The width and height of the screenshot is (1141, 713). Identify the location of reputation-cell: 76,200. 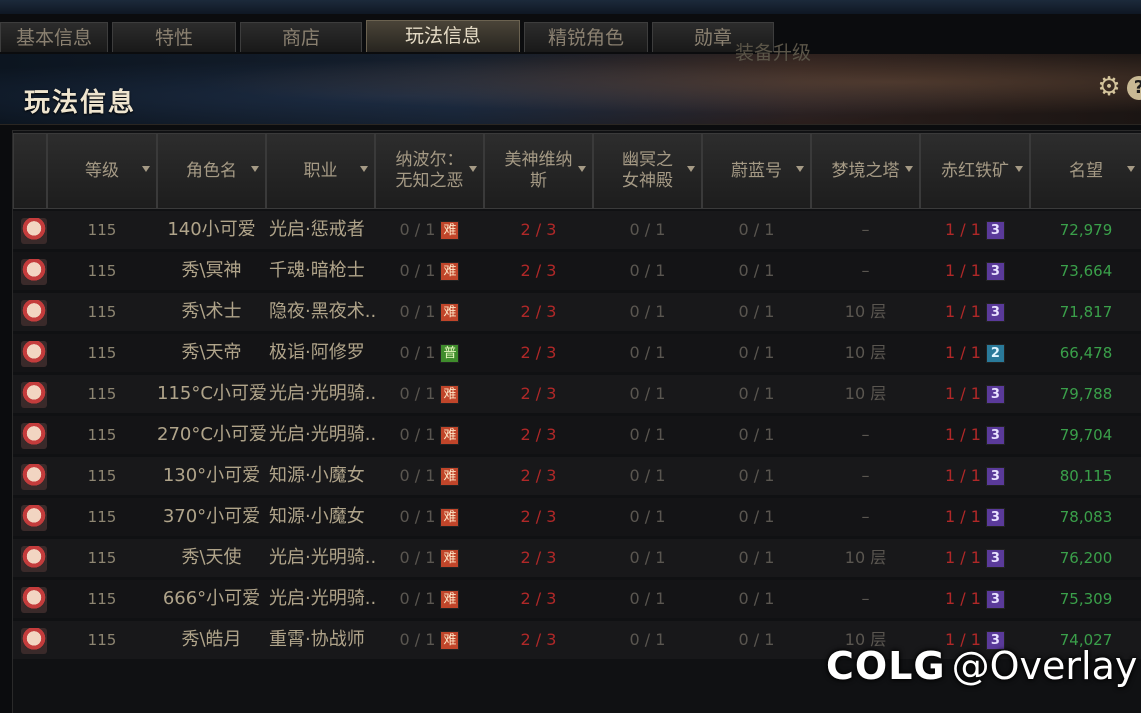
(1085, 558).